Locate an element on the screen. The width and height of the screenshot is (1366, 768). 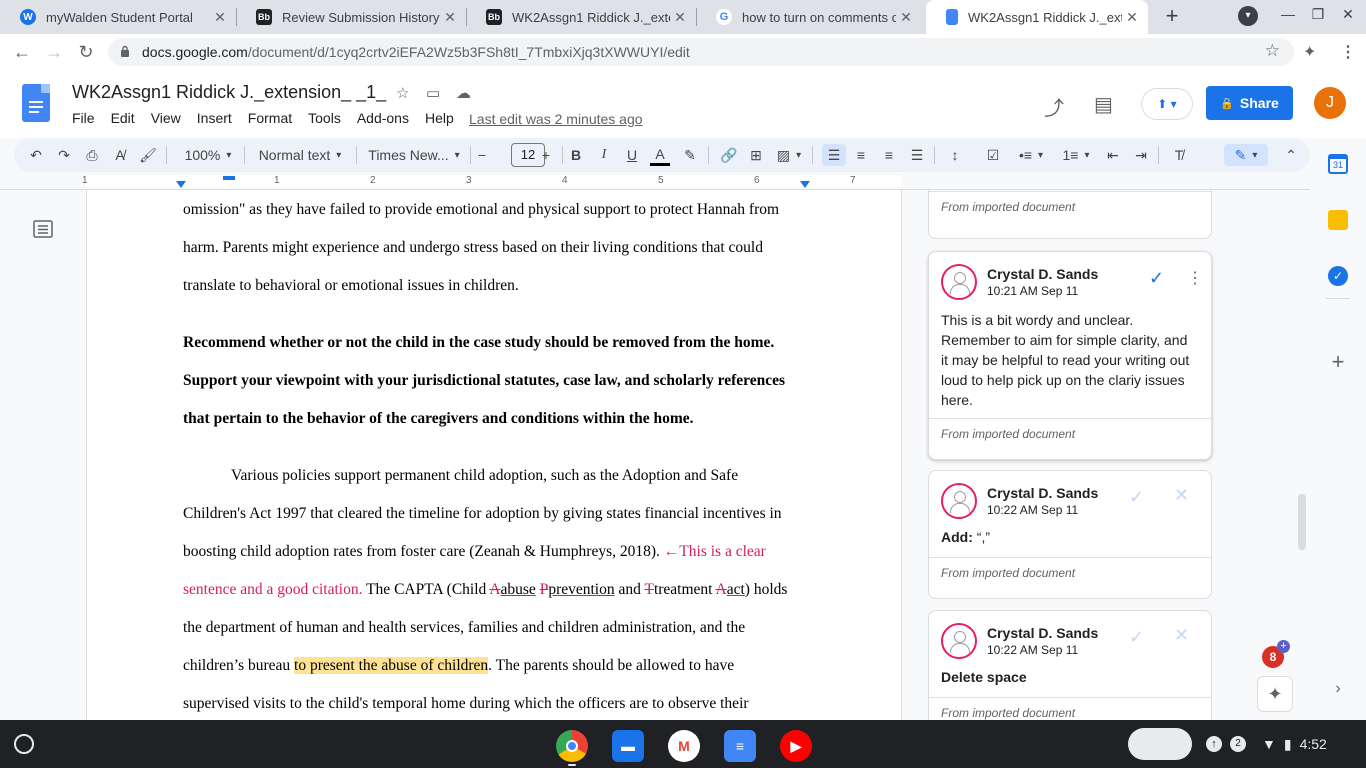
decrease-indent-icon: ⇤ is located at coordinates (1113, 155).